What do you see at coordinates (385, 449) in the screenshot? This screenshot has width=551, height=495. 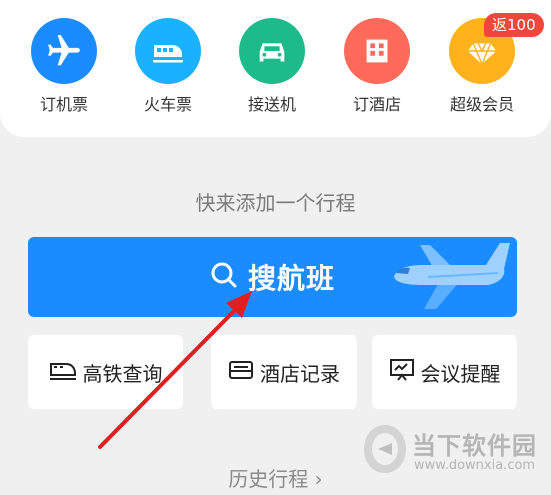 I see `watermark-logo-icon` at bounding box center [385, 449].